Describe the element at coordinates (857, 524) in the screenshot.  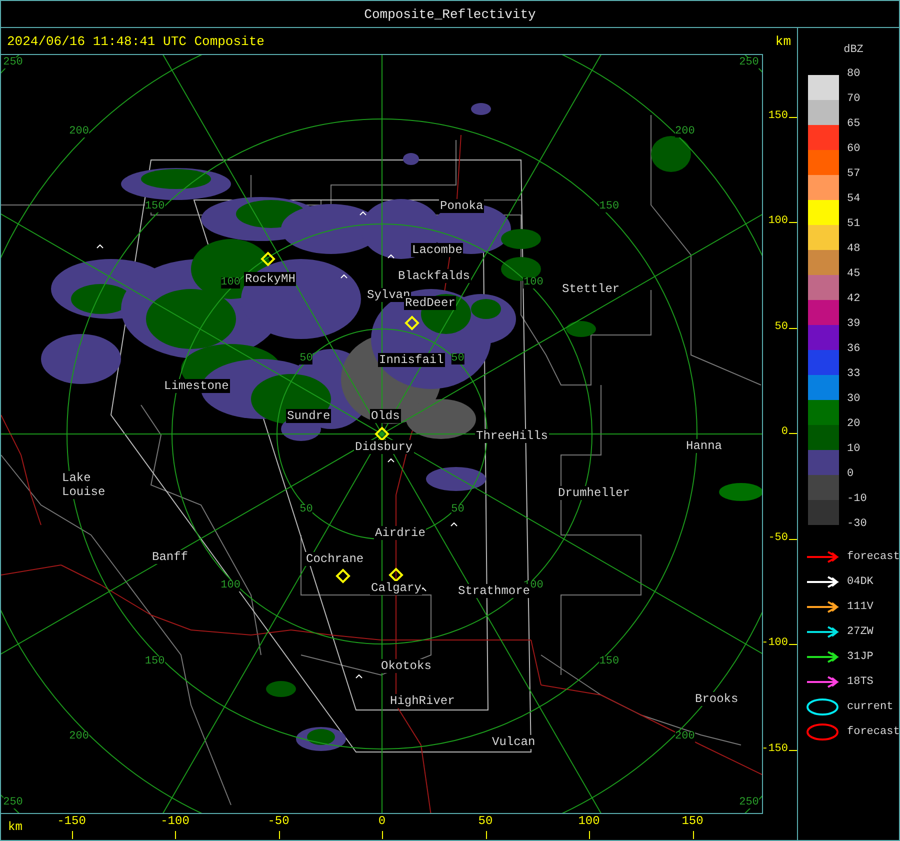
I see `scale-label: -30` at that location.